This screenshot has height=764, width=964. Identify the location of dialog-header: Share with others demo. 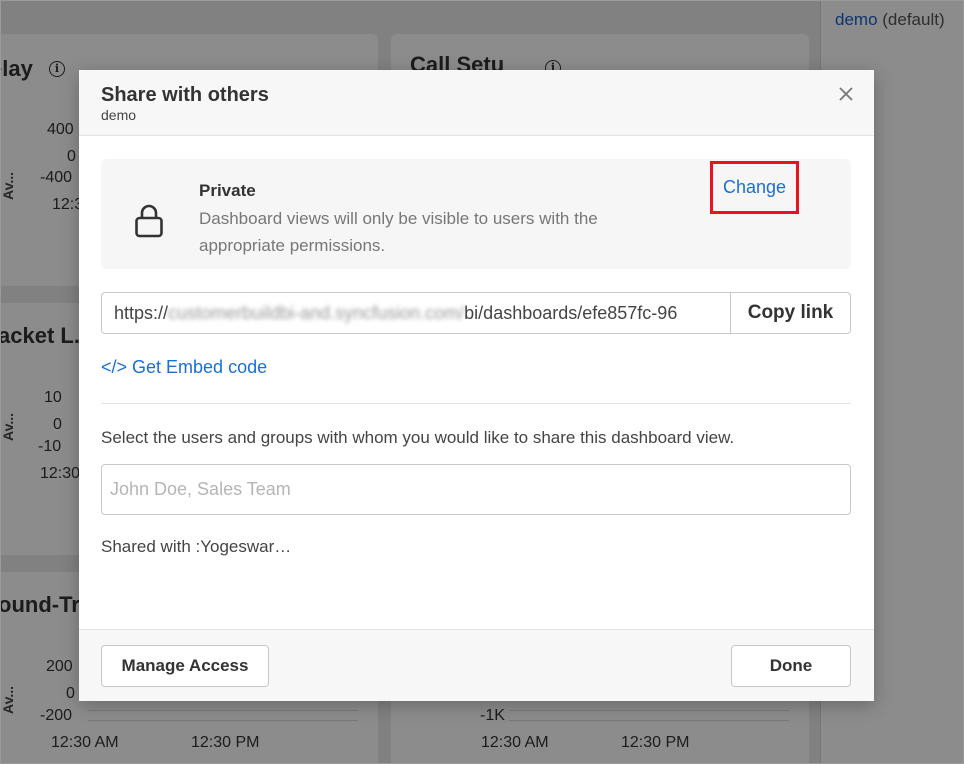
(476, 103).